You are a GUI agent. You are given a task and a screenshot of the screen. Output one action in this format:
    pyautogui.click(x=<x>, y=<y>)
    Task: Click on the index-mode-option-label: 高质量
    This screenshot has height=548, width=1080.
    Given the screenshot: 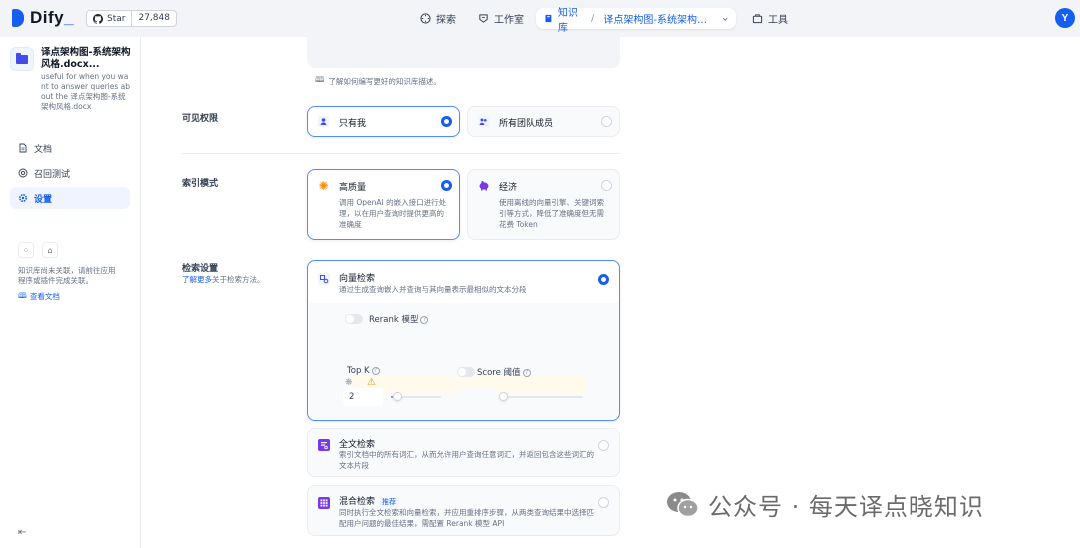 What is the action you would take?
    pyautogui.click(x=353, y=188)
    